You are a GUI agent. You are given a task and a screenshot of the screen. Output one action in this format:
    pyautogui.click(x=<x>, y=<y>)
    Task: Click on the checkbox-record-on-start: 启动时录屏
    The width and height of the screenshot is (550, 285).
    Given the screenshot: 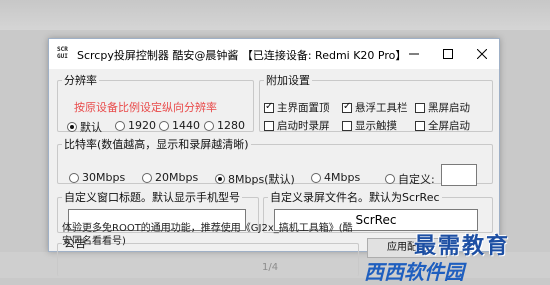 What is the action you would take?
    pyautogui.click(x=297, y=125)
    